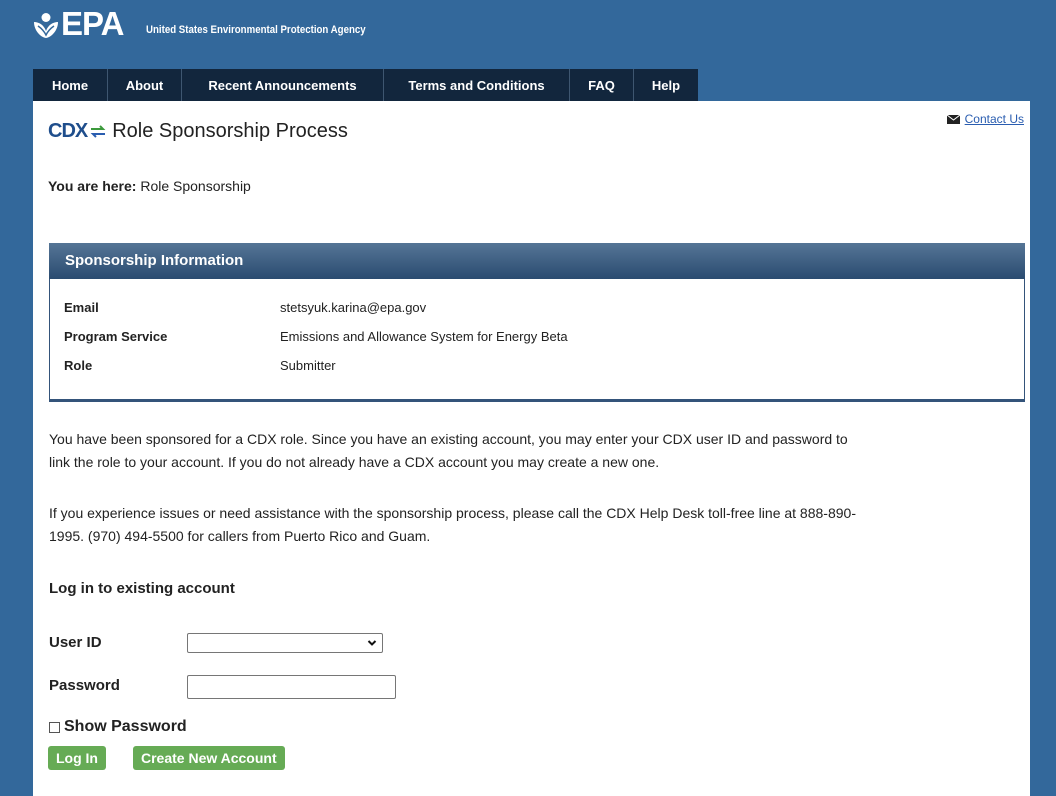  I want to click on title-row: CDX Role Sponsorship Process, so click(198, 131).